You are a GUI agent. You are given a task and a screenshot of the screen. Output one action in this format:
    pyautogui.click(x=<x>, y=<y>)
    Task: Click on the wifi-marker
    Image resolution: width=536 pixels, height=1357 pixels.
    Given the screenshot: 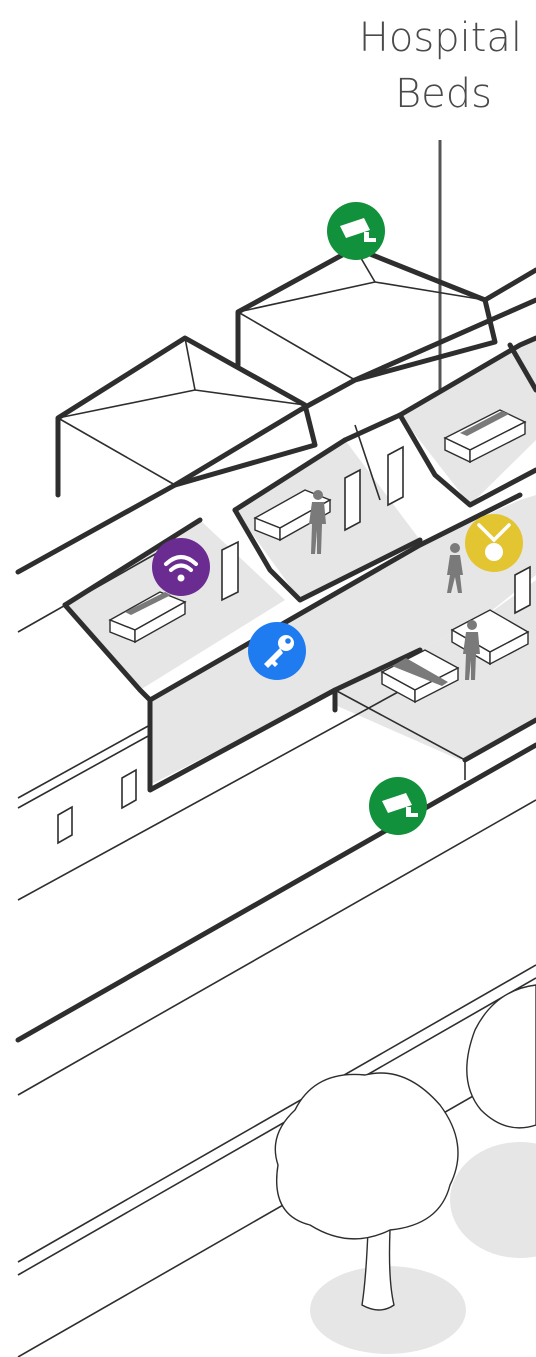 What is the action you would take?
    pyautogui.click(x=181, y=567)
    